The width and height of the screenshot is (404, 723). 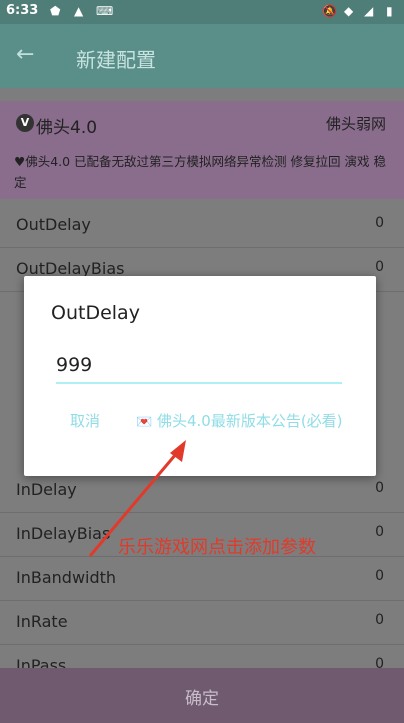 I want to click on annotation-arrow-icon, so click(x=137, y=498).